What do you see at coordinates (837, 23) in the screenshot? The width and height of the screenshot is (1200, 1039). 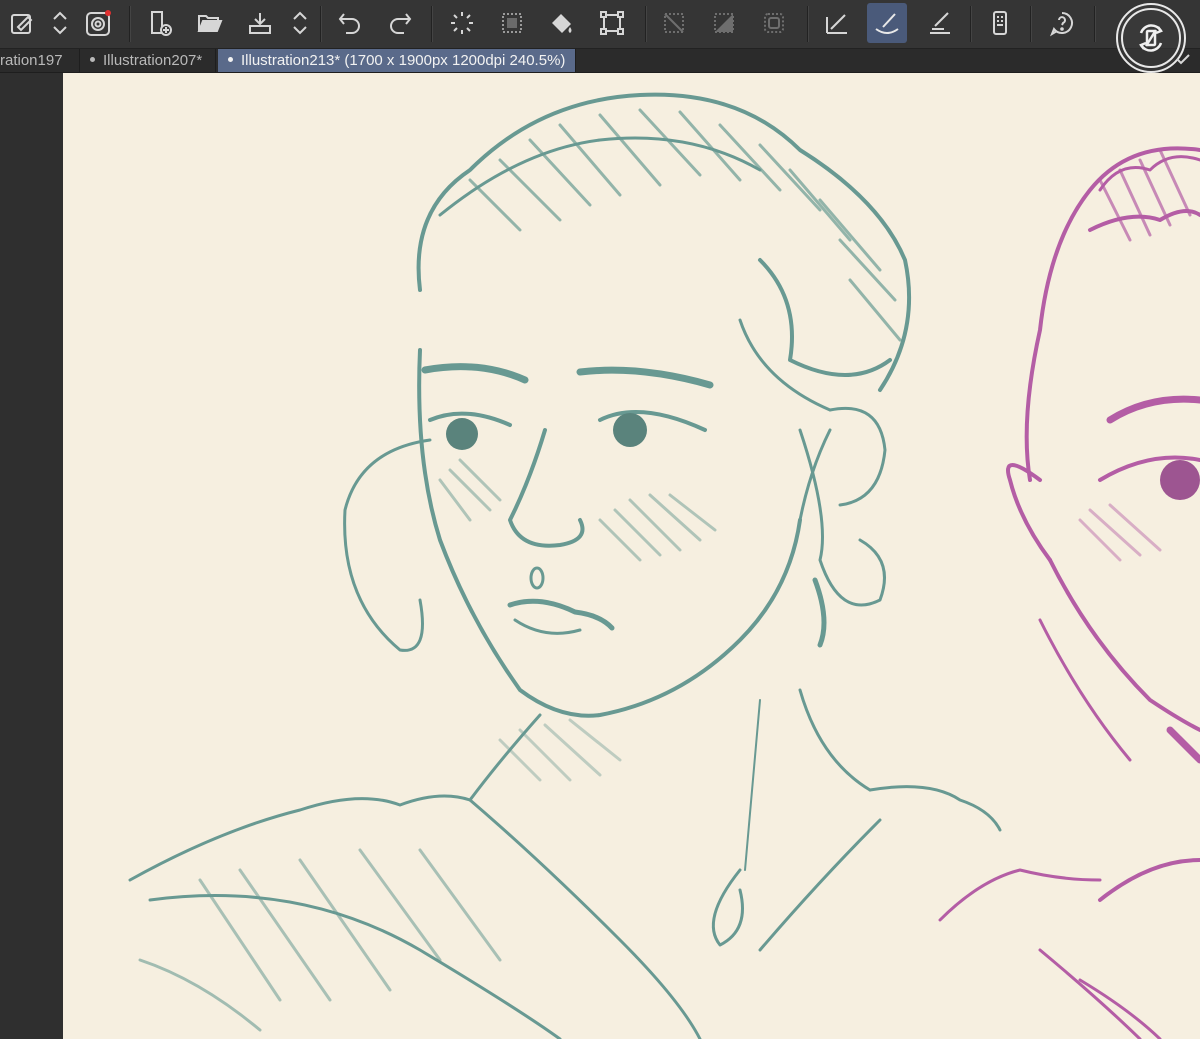 I see `ruler-pen-icon` at bounding box center [837, 23].